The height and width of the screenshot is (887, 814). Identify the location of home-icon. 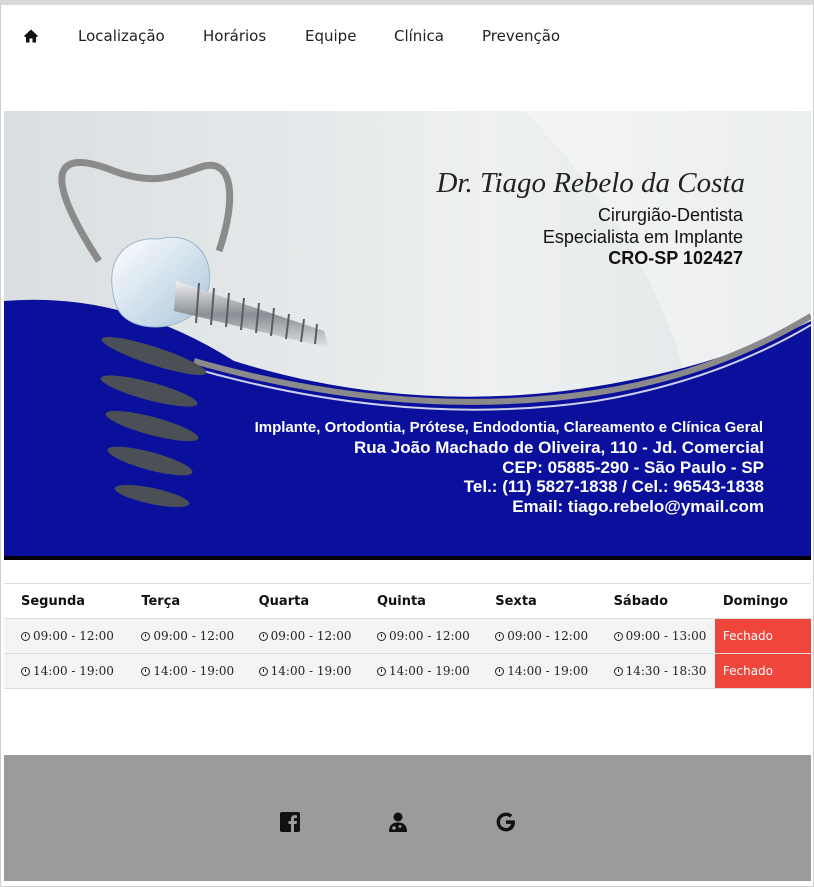
(31, 36).